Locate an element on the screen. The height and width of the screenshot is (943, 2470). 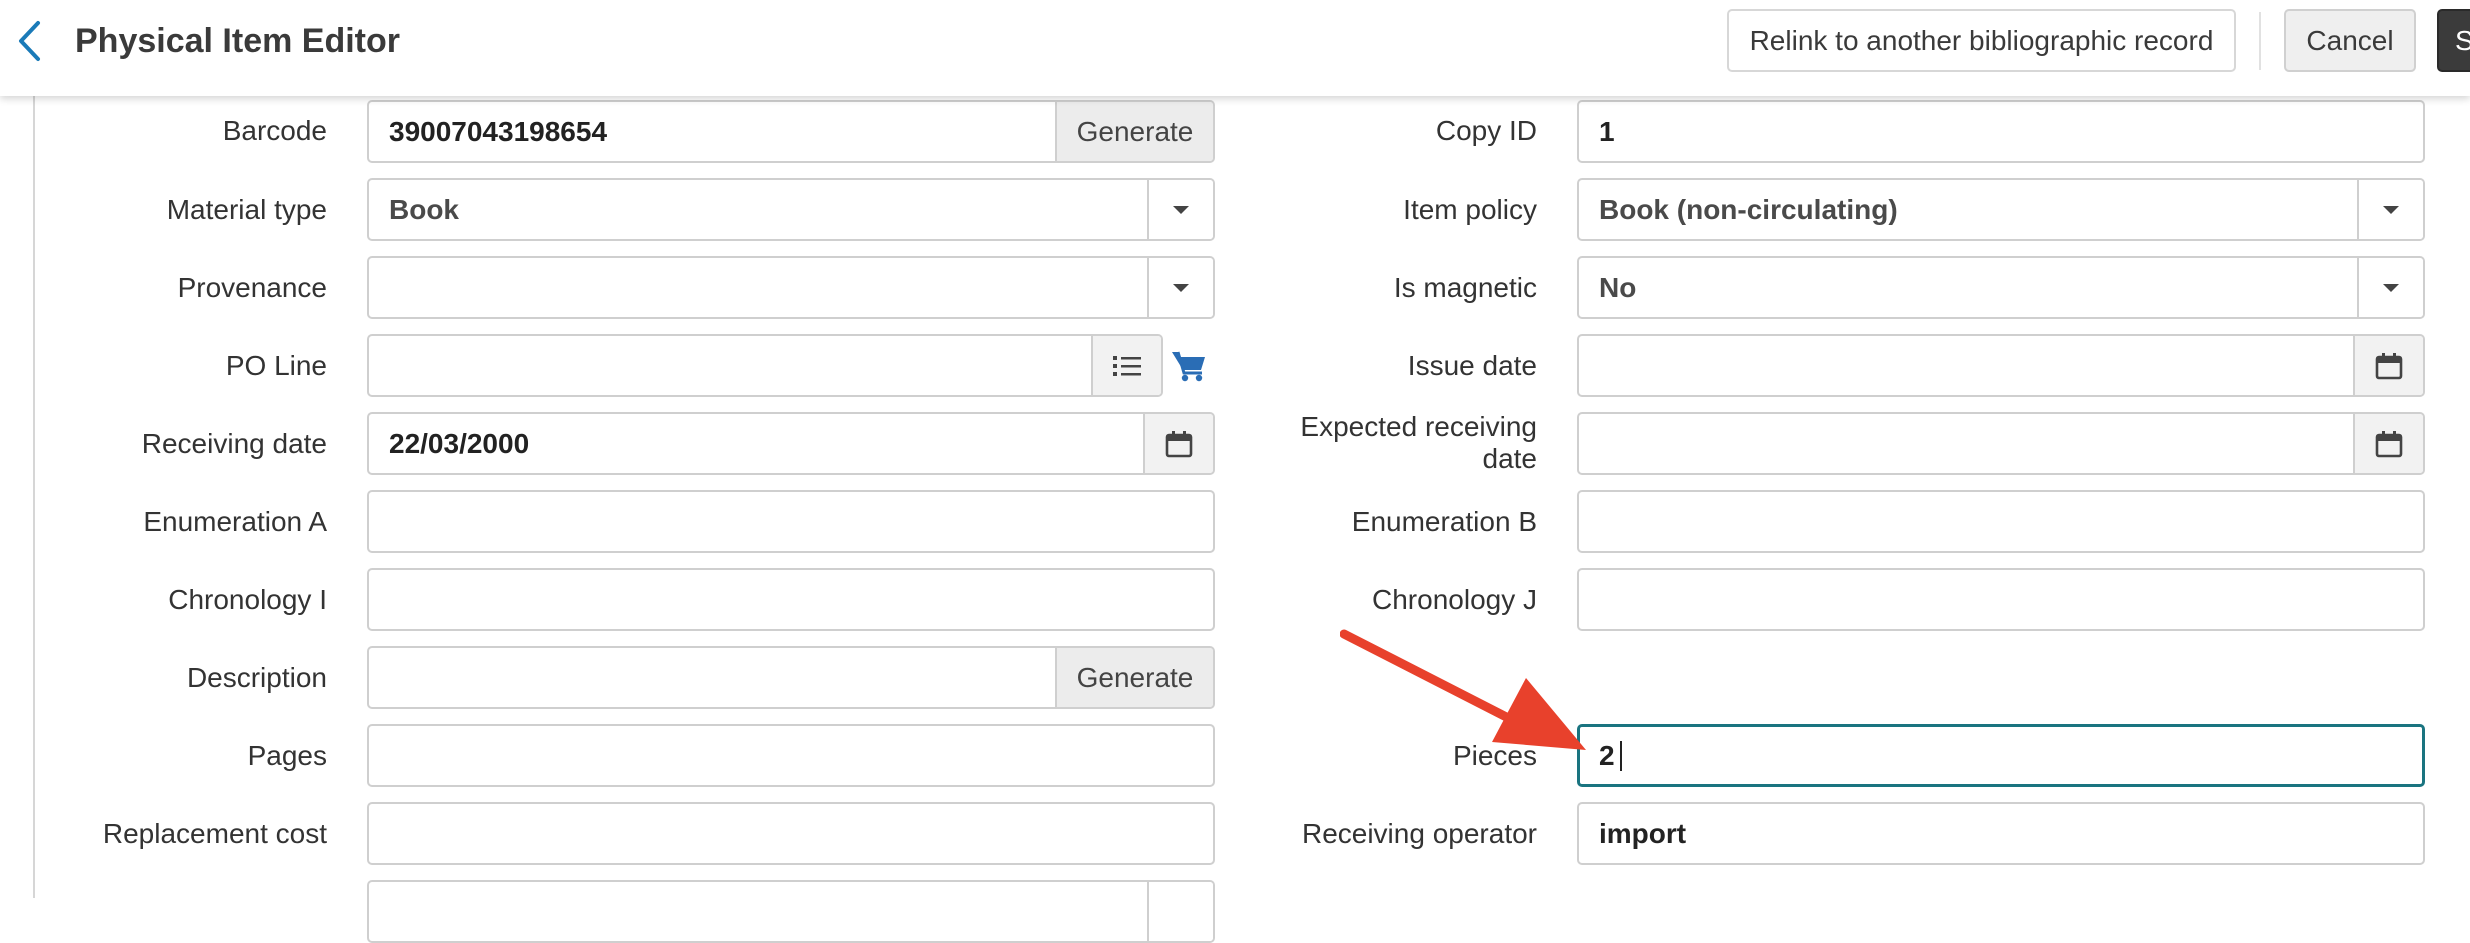
material-type-select: Book is located at coordinates (791, 209).